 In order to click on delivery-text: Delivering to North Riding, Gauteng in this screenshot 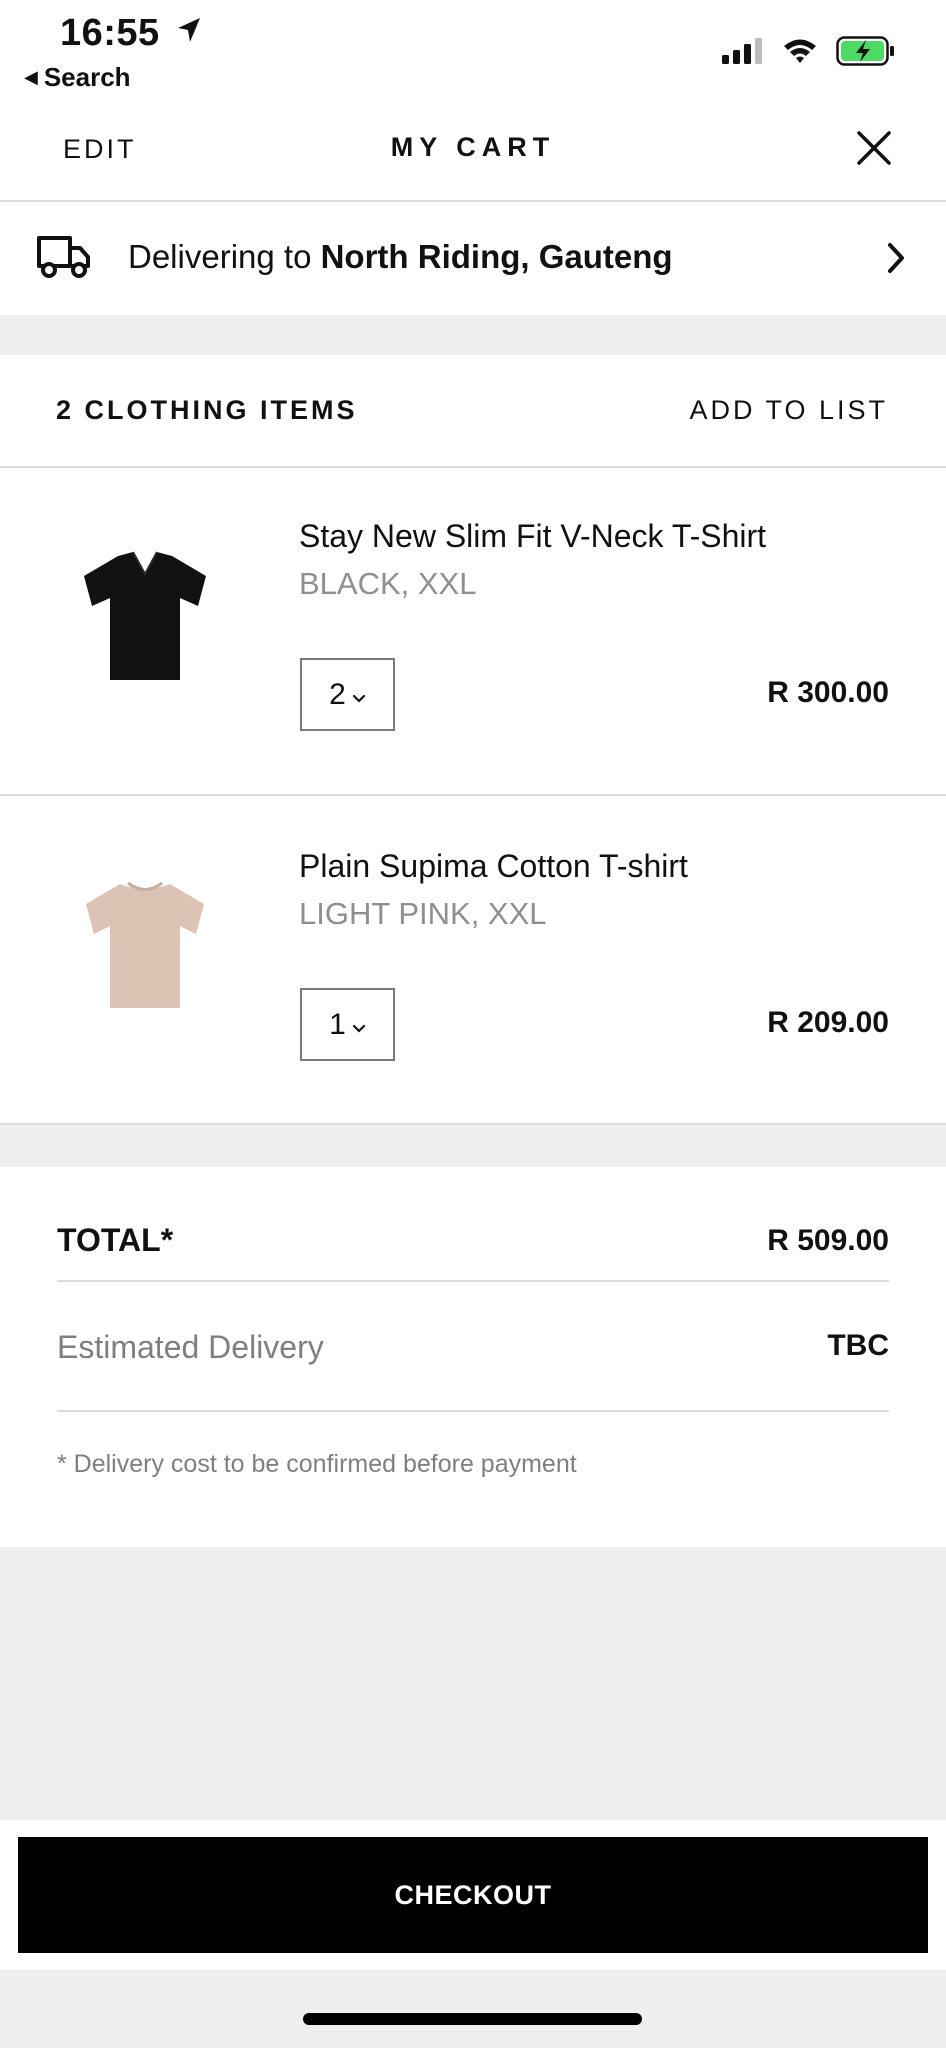, I will do `click(400, 257)`.